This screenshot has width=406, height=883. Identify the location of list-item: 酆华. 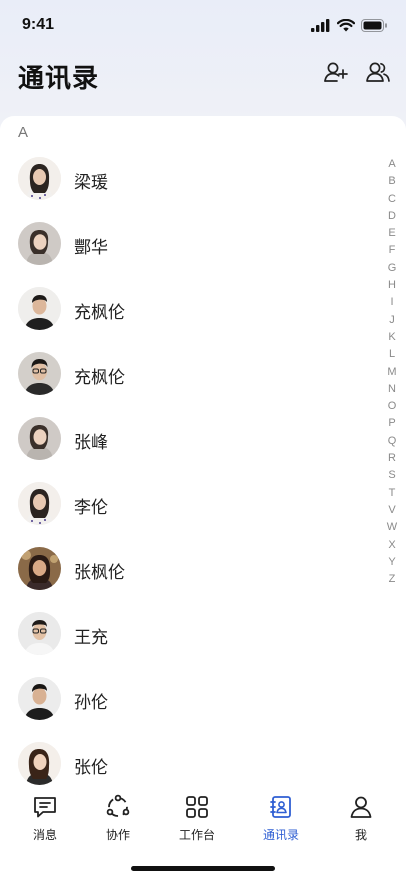
(190, 245).